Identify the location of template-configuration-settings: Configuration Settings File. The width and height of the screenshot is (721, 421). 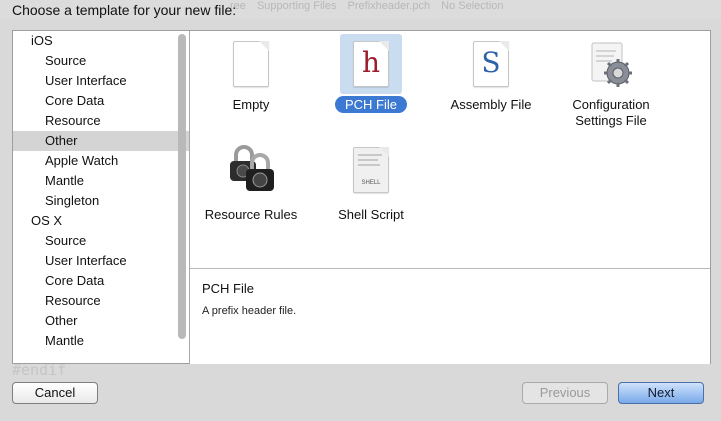
(611, 81).